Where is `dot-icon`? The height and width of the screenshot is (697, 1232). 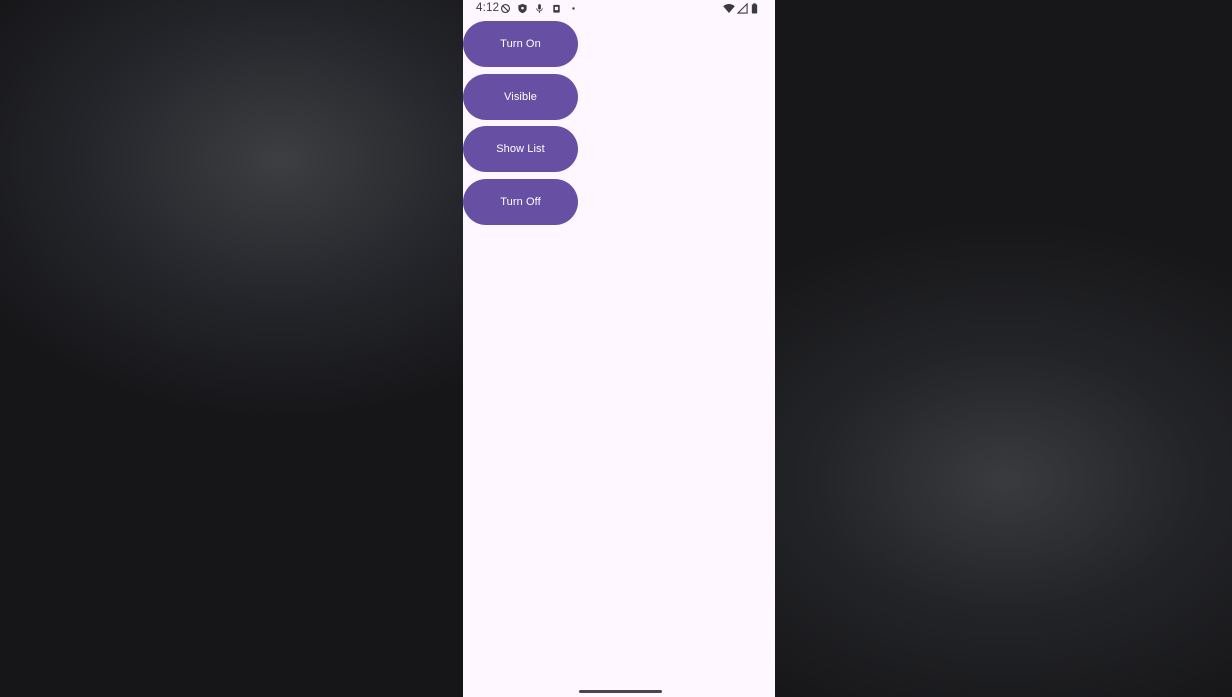 dot-icon is located at coordinates (573, 8).